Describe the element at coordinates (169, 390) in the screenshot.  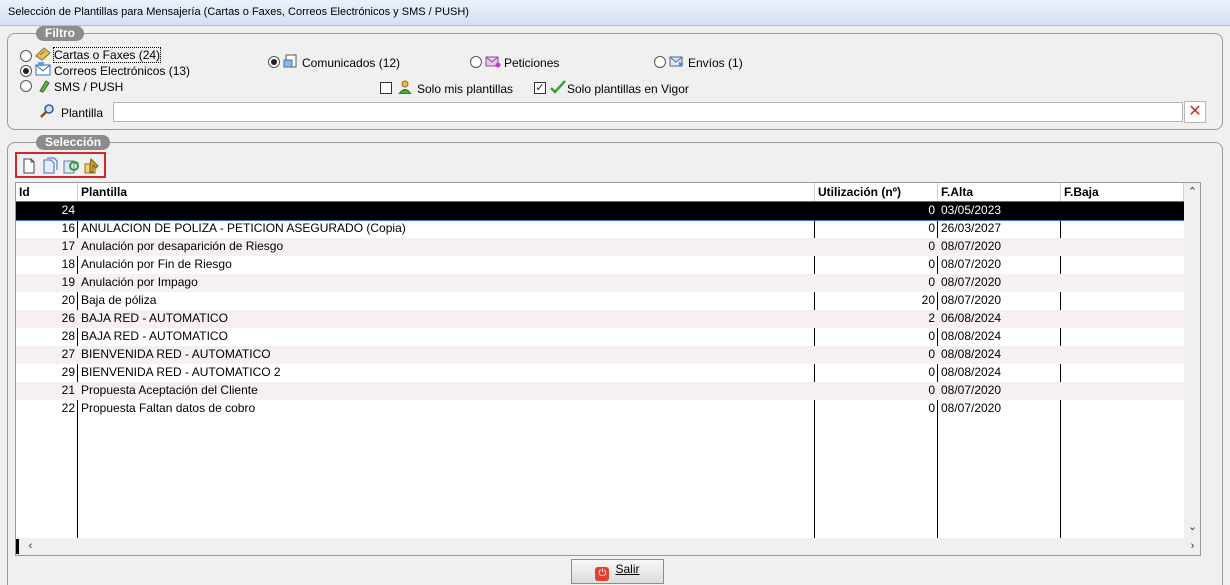
I see `cell-plantilla: Propuesta Aceptación del Cliente` at that location.